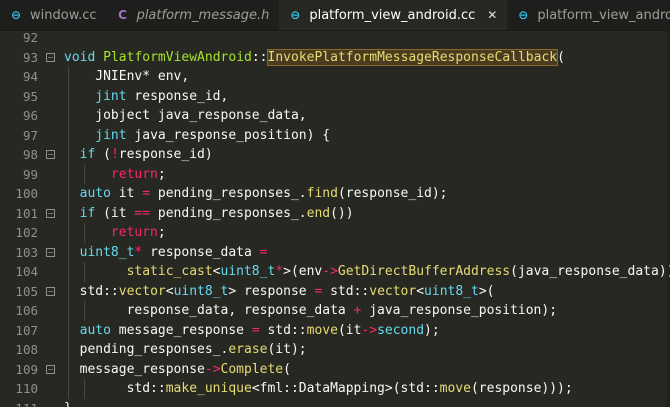  Describe the element at coordinates (53, 15) in the screenshot. I see `tab-window-cc: ⊖ window.cc` at that location.